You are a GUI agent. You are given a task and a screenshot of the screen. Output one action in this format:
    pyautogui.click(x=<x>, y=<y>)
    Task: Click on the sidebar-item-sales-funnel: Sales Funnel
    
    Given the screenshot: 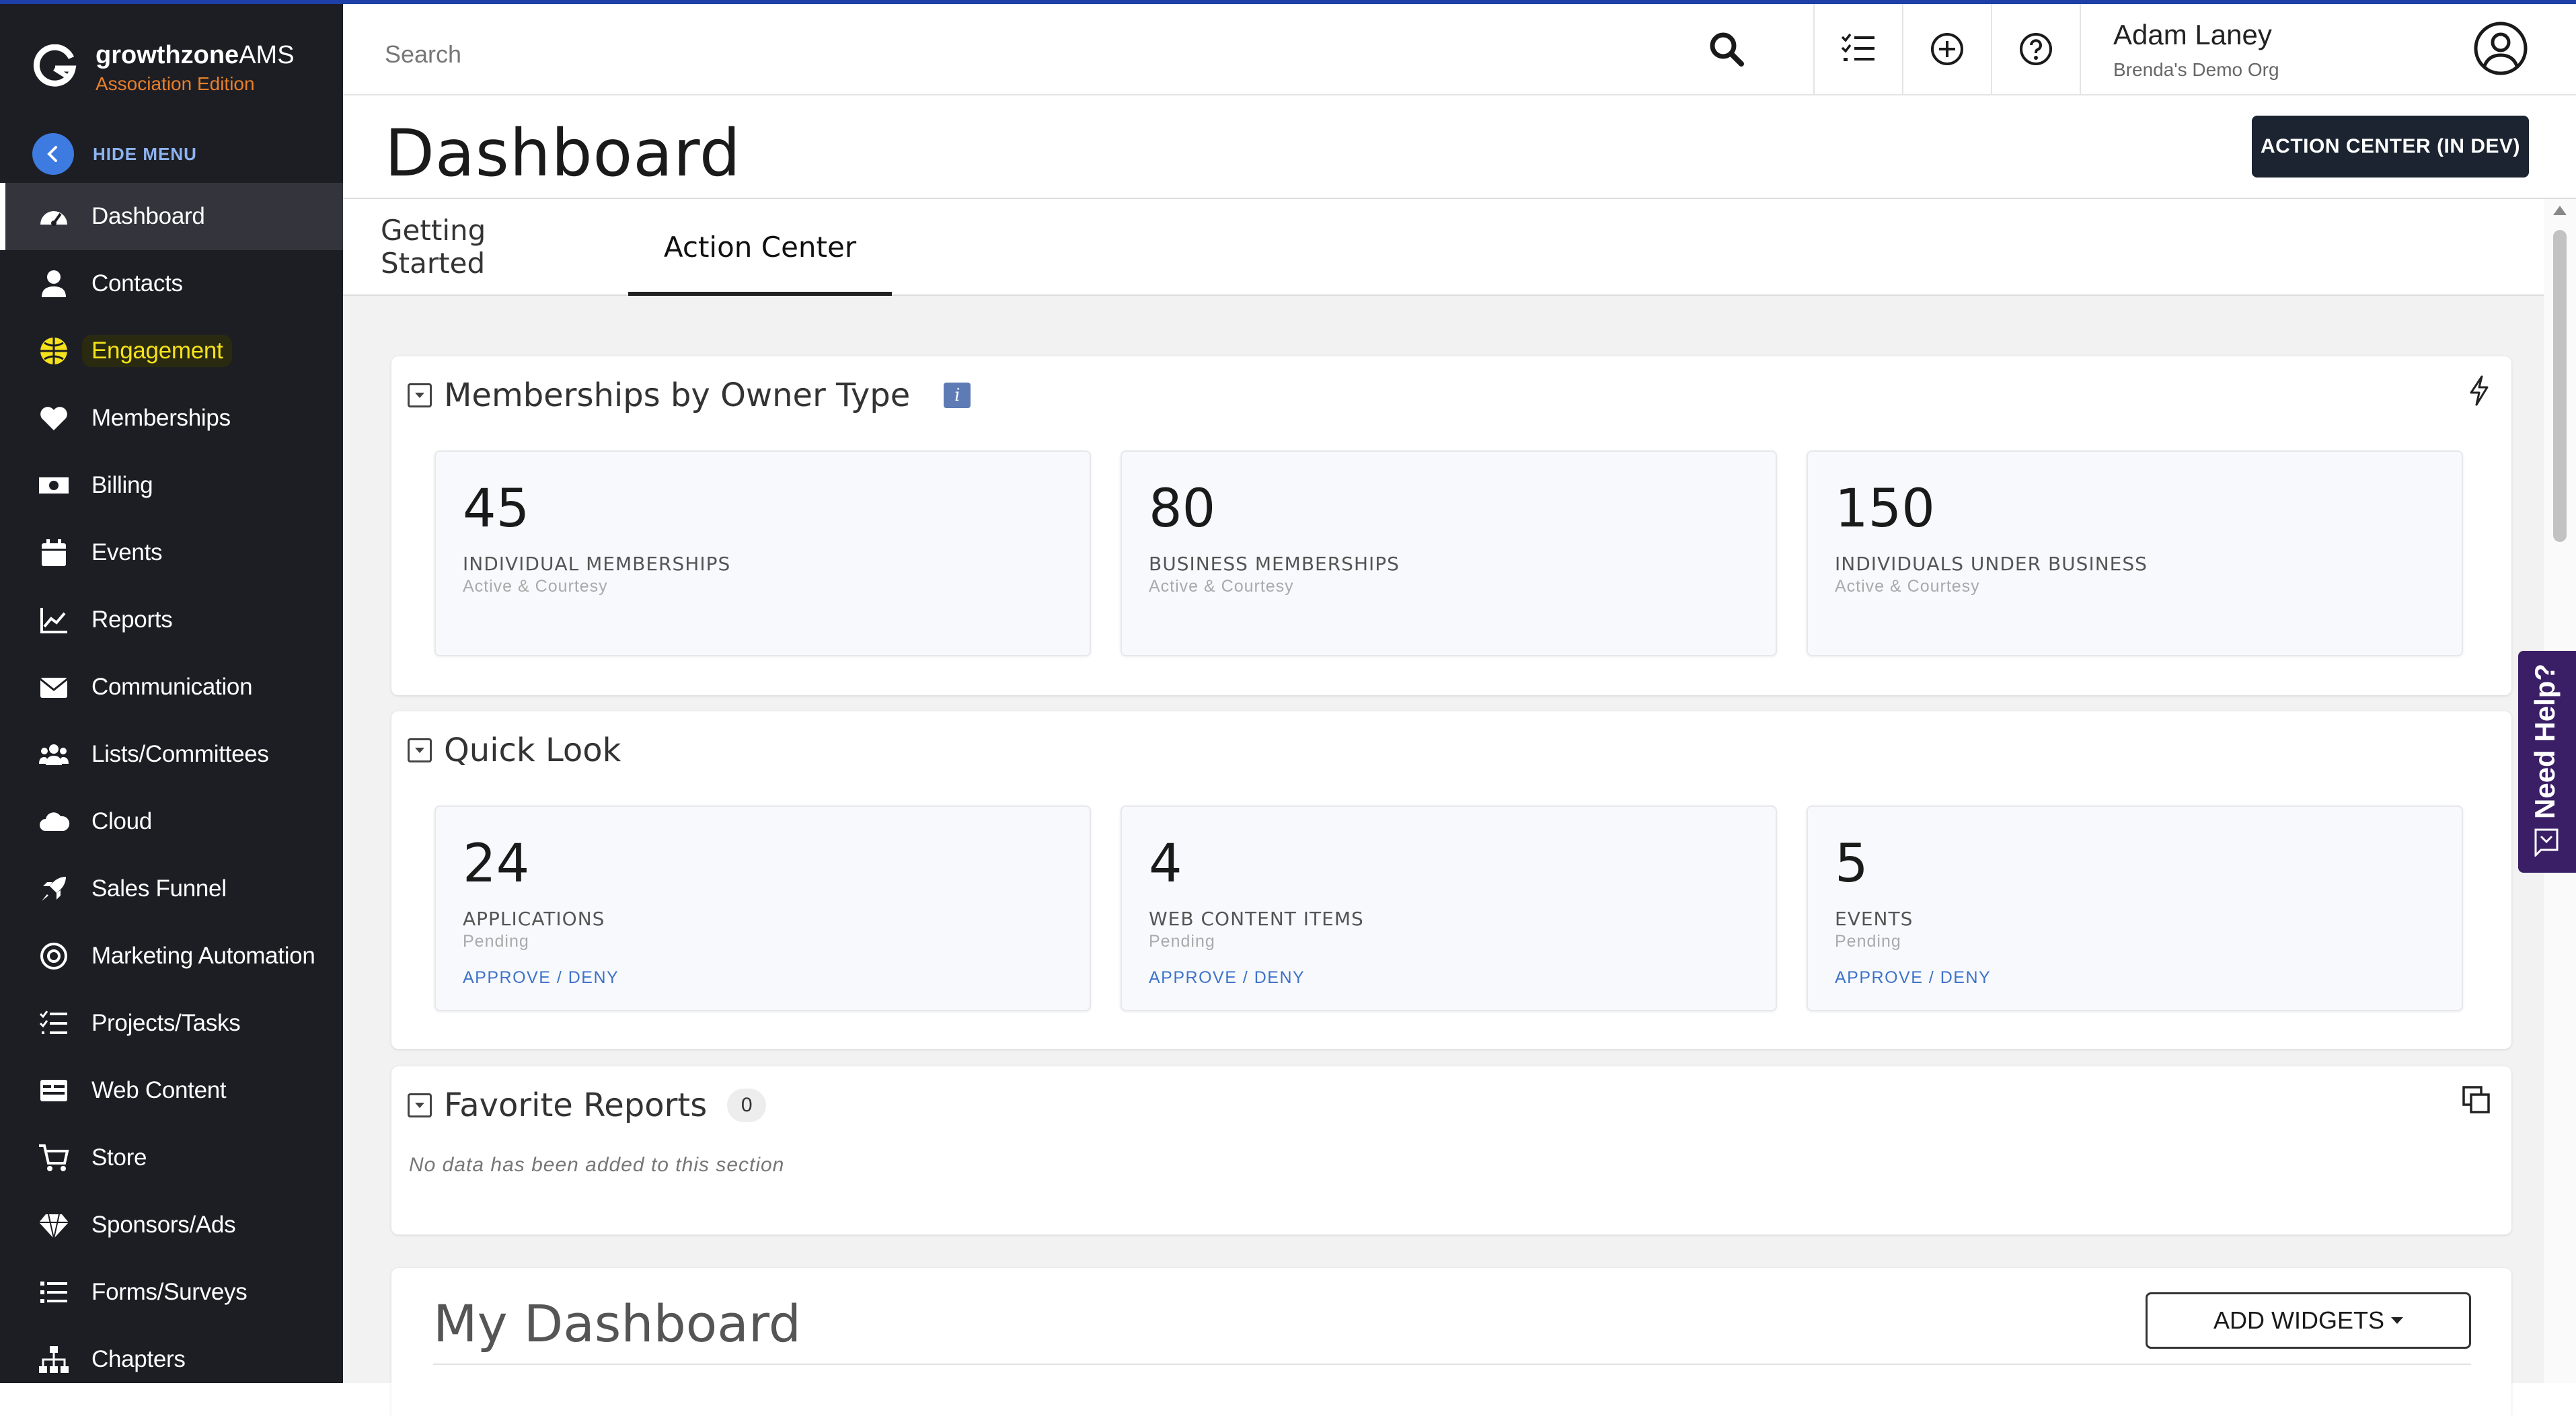 What is the action you would take?
    pyautogui.click(x=171, y=888)
    